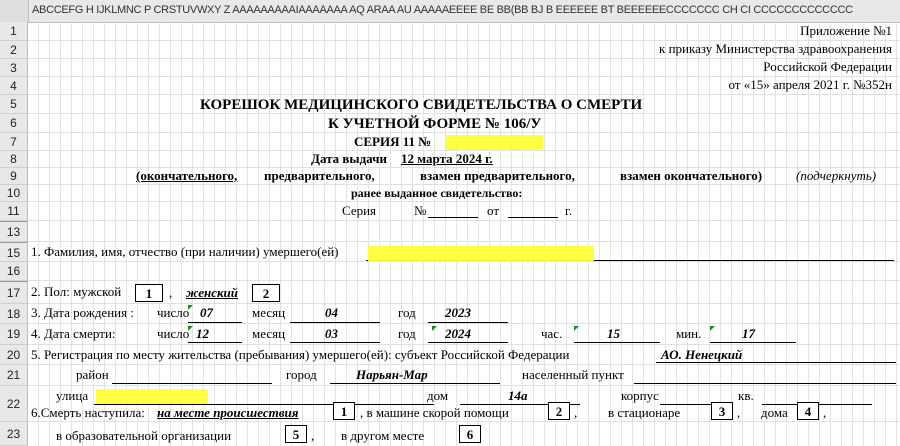  What do you see at coordinates (382, 436) in the screenshot?
I see `place-other-option: в другом месте` at bounding box center [382, 436].